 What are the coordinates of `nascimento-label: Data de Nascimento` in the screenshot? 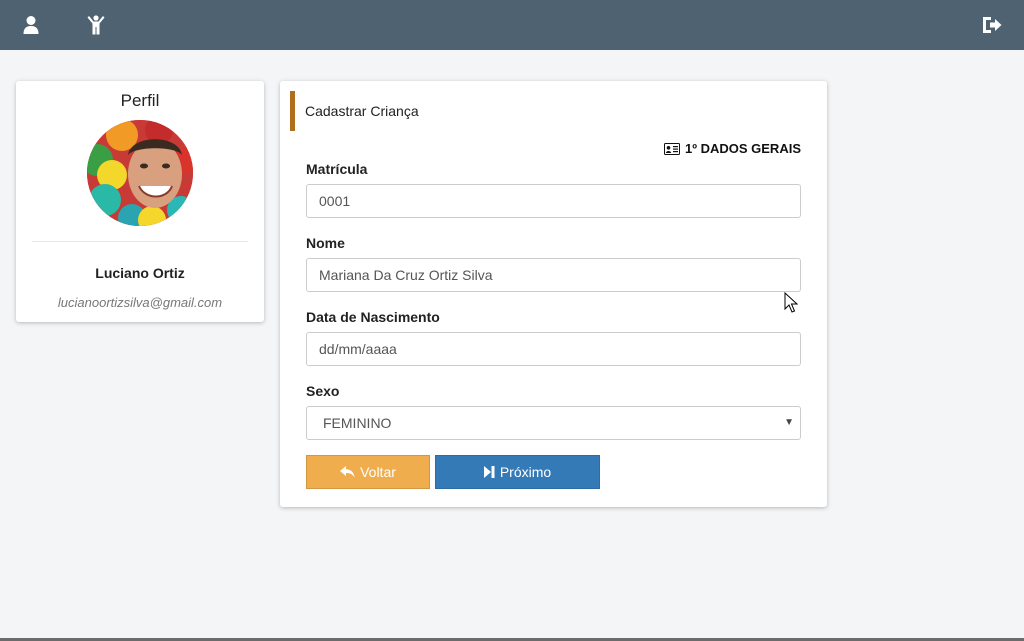 It's located at (373, 317).